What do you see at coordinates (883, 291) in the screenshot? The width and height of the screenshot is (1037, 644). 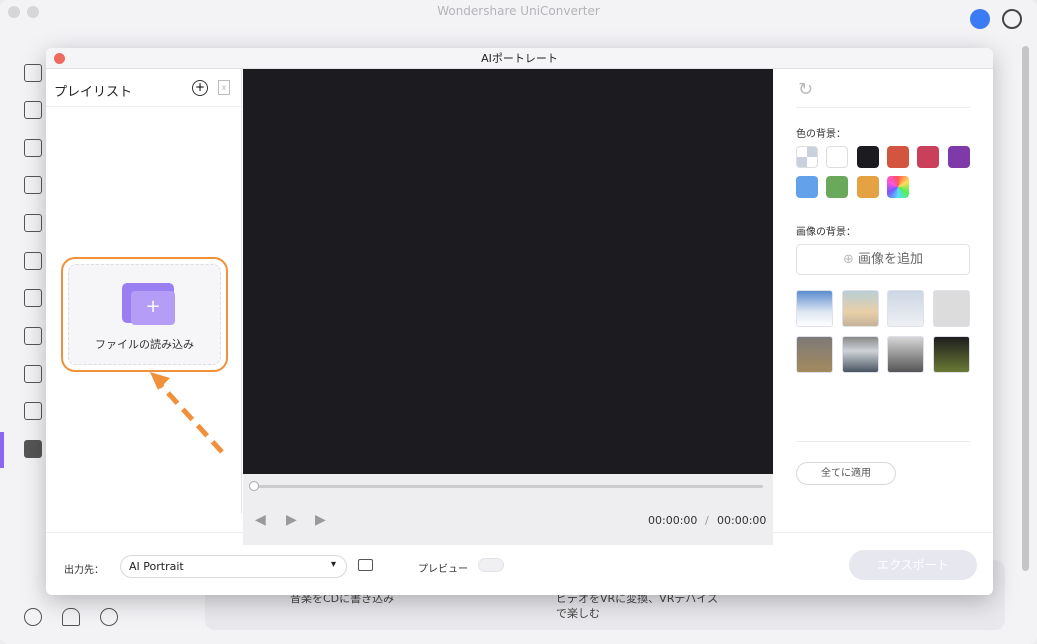 I see `settings-panel: ↻ 色の背景： 画像の背景： ⊕ 画像を追加 全てに適用` at bounding box center [883, 291].